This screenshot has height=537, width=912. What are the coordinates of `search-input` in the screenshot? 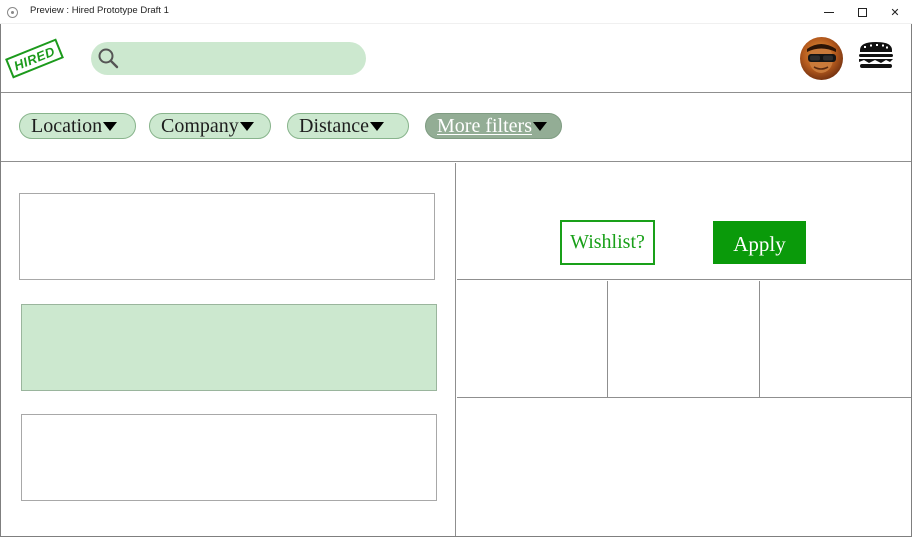 It's located at (228, 58).